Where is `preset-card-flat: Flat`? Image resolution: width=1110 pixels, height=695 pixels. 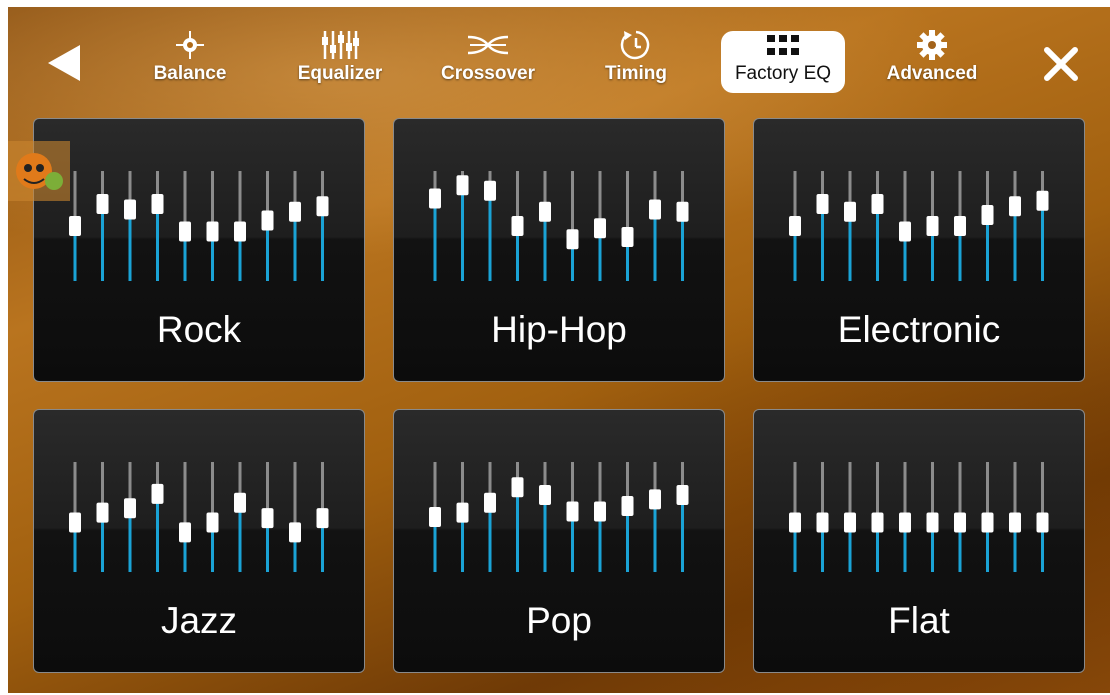 preset-card-flat: Flat is located at coordinates (919, 541).